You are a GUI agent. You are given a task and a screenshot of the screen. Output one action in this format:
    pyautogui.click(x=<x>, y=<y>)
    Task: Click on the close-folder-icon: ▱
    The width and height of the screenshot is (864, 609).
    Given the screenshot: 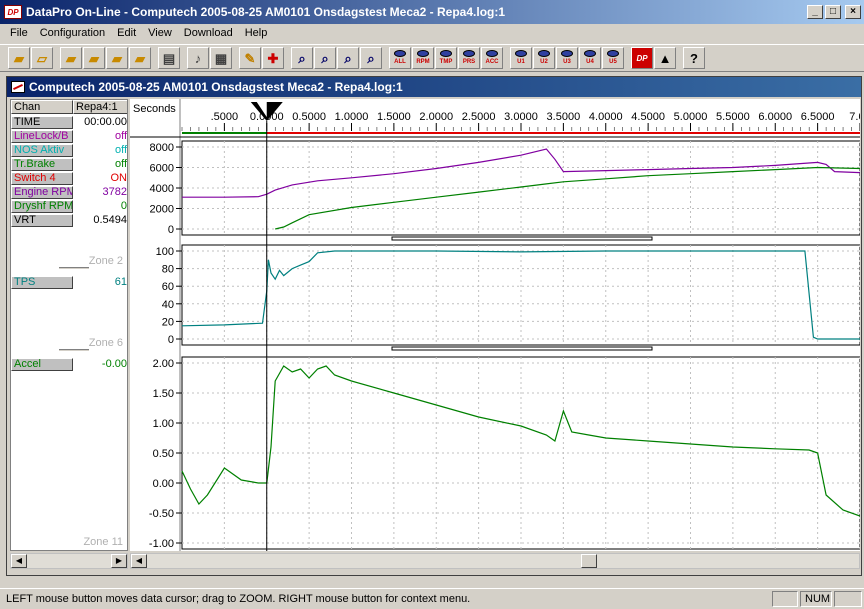 What is the action you would take?
    pyautogui.click(x=42, y=58)
    